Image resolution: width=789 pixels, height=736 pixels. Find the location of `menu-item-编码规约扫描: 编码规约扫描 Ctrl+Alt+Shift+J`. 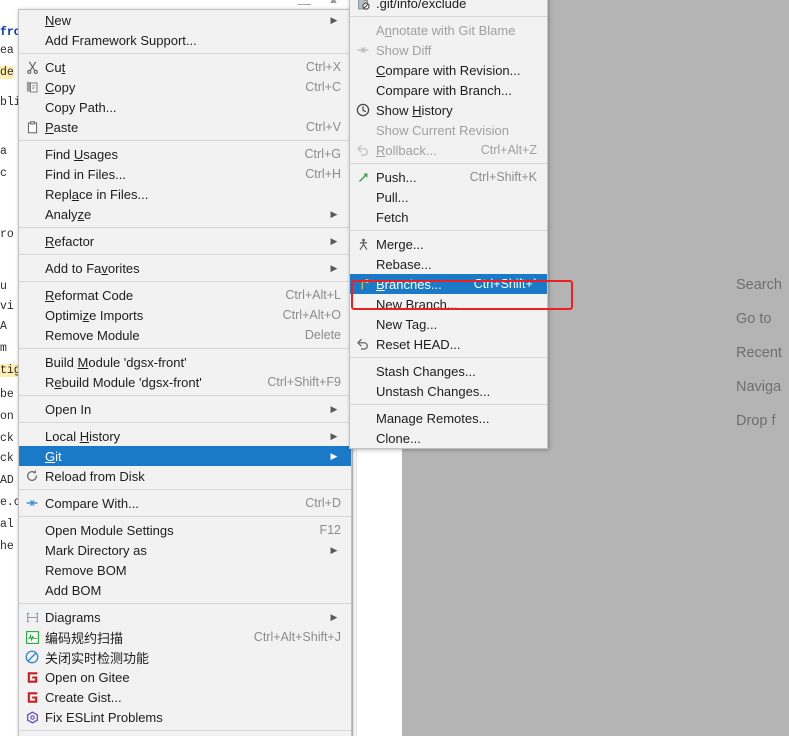

menu-item-编码规约扫描: 编码规约扫描 Ctrl+Alt+Shift+J is located at coordinates (185, 637).